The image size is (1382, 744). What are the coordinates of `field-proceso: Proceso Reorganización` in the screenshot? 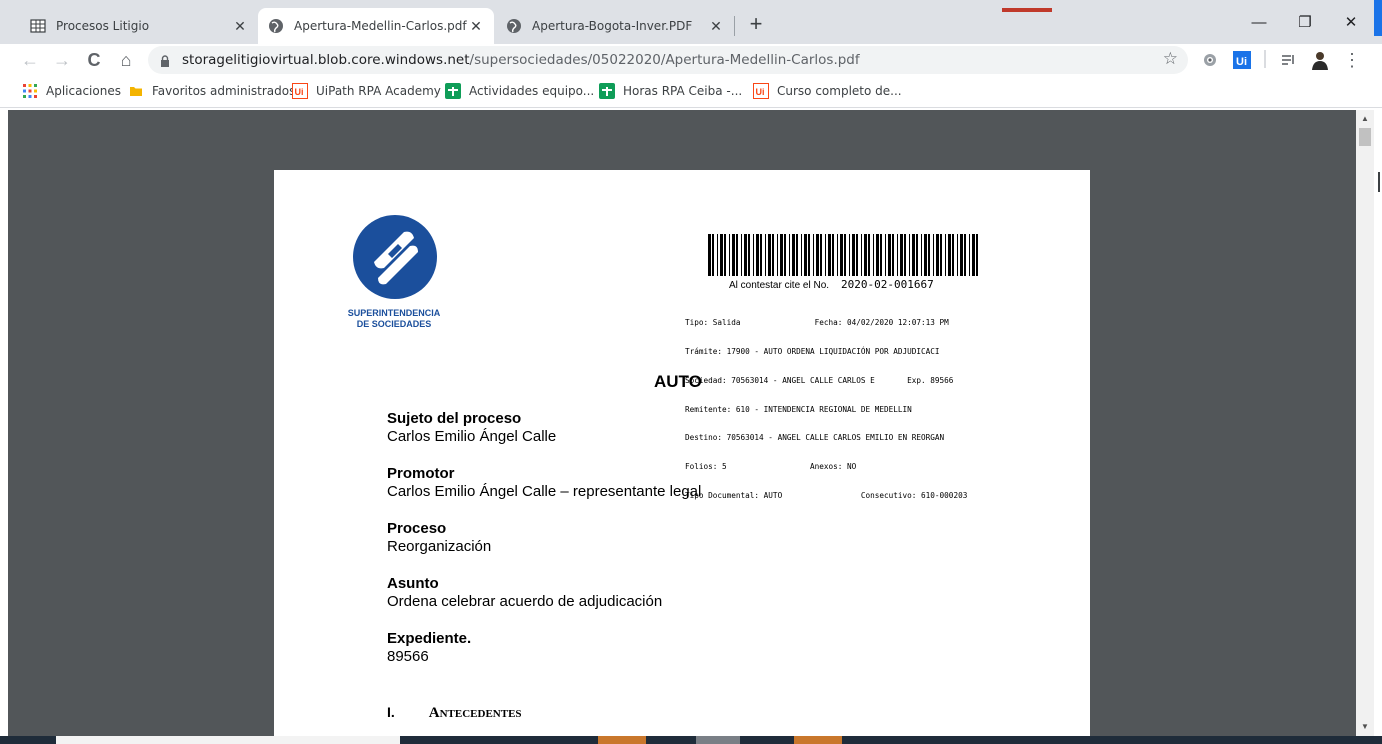 It's located at (439, 538).